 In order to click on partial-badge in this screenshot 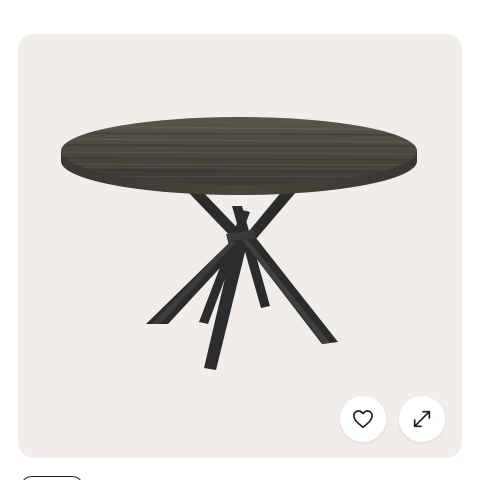, I will do `click(52, 478)`.